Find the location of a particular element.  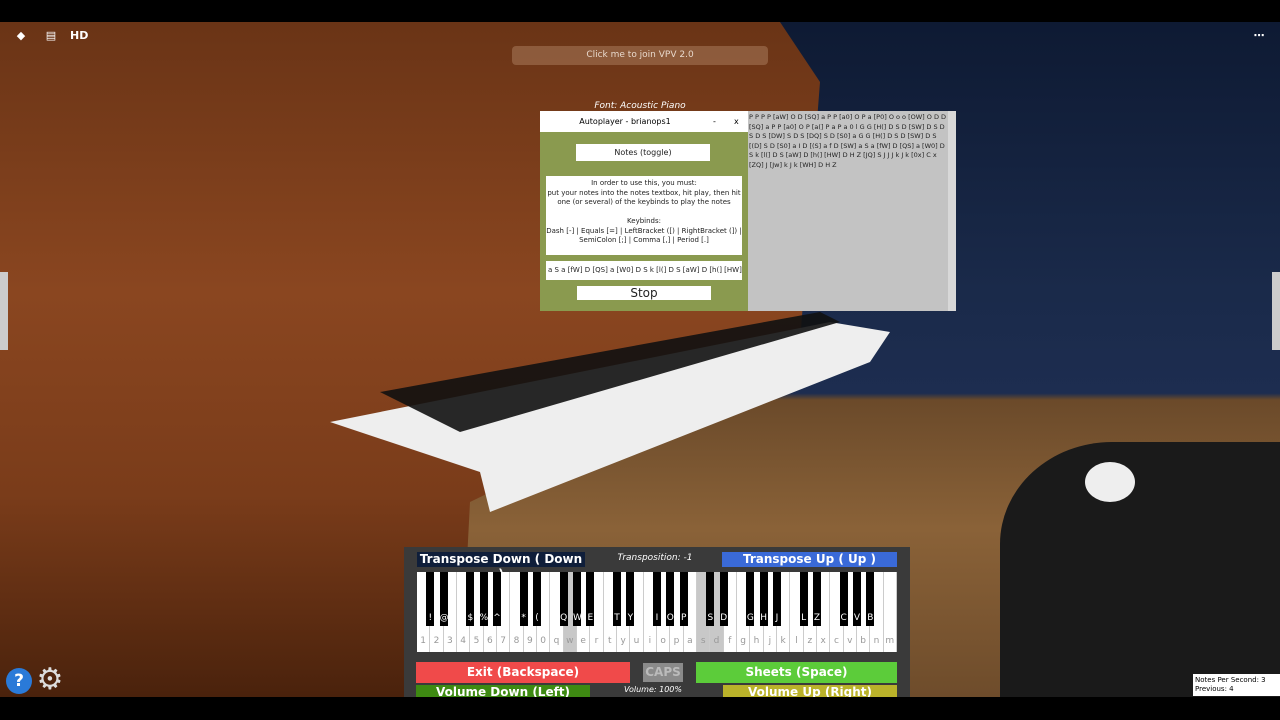

volume-label: Volume: 100% is located at coordinates (652, 689).